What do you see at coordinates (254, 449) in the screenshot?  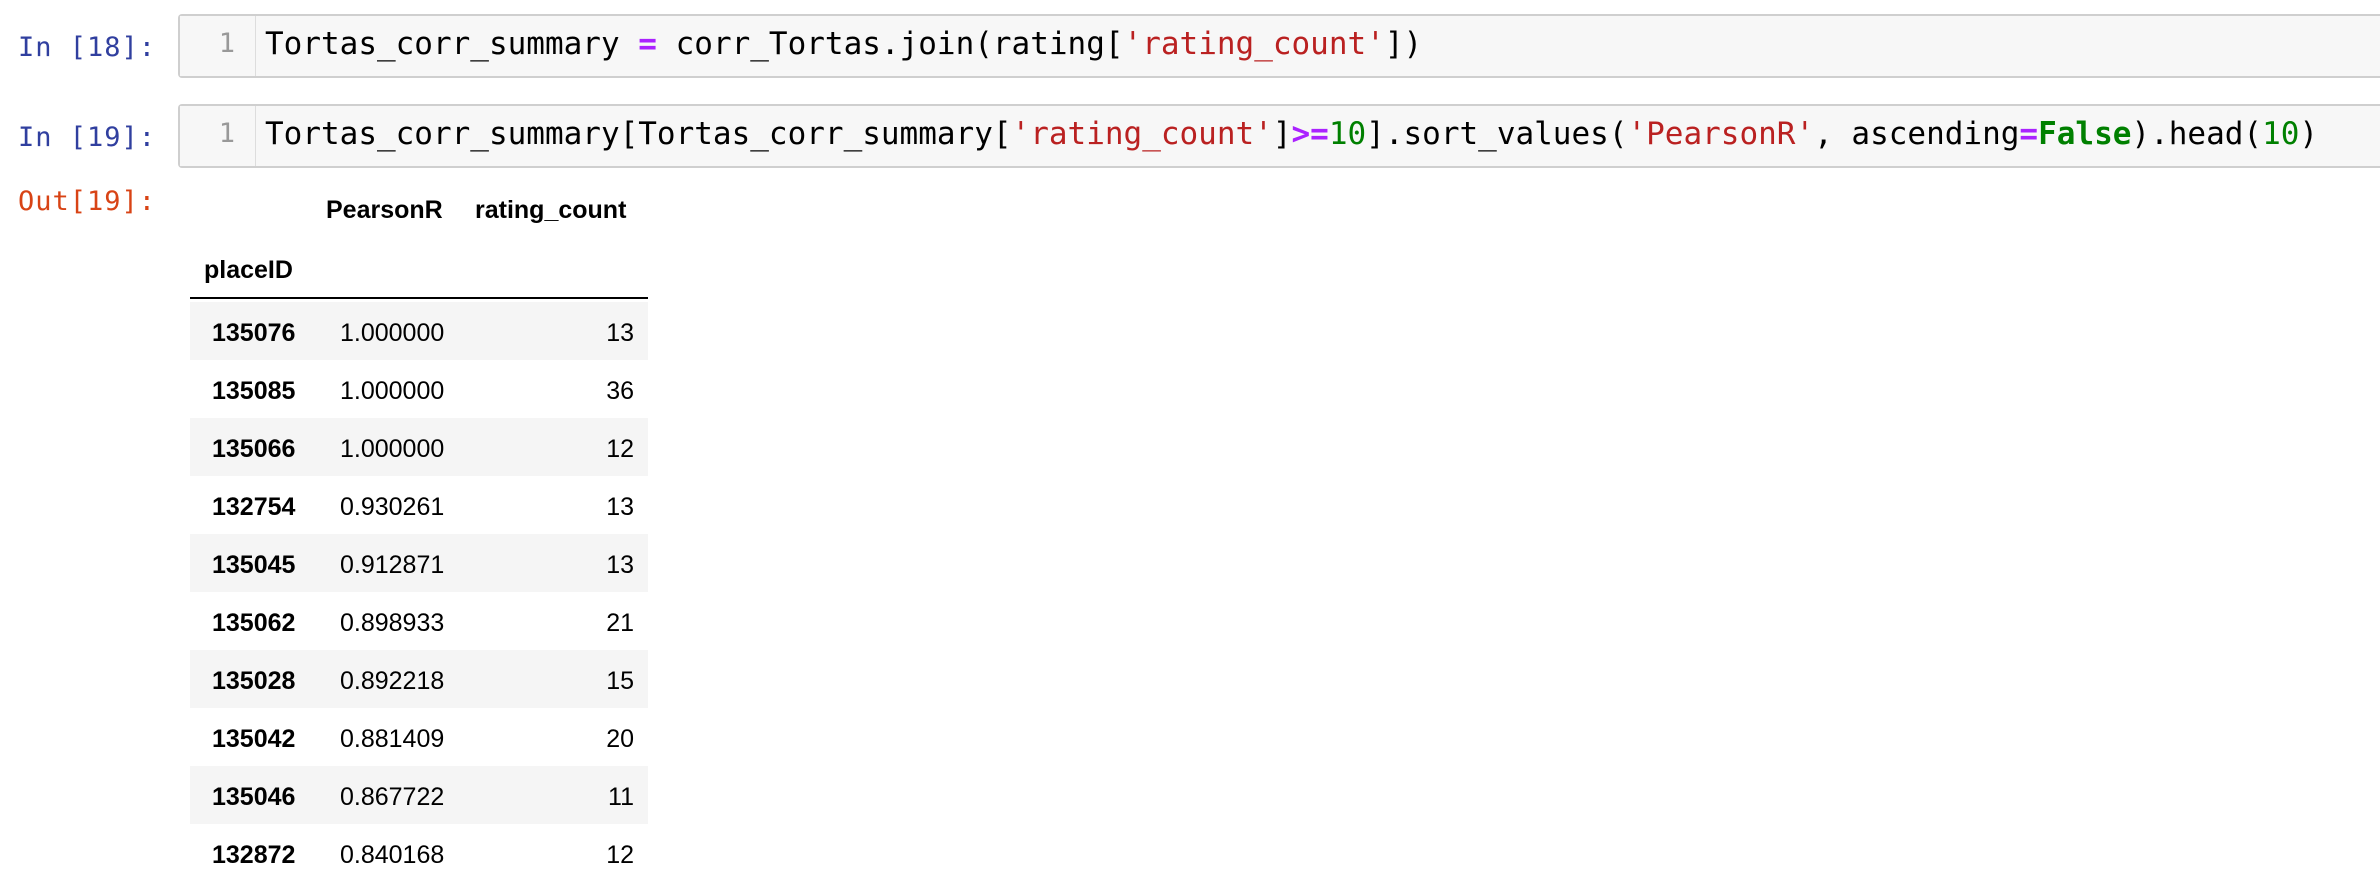 I see `row-index: 135066` at bounding box center [254, 449].